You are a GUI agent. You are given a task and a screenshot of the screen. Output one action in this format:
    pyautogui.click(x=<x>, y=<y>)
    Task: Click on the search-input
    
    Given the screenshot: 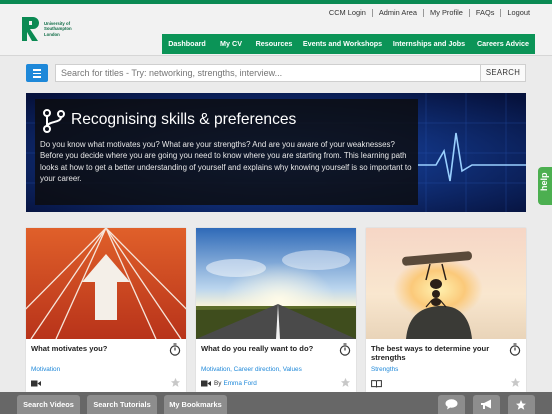 What is the action you would take?
    pyautogui.click(x=279, y=73)
    